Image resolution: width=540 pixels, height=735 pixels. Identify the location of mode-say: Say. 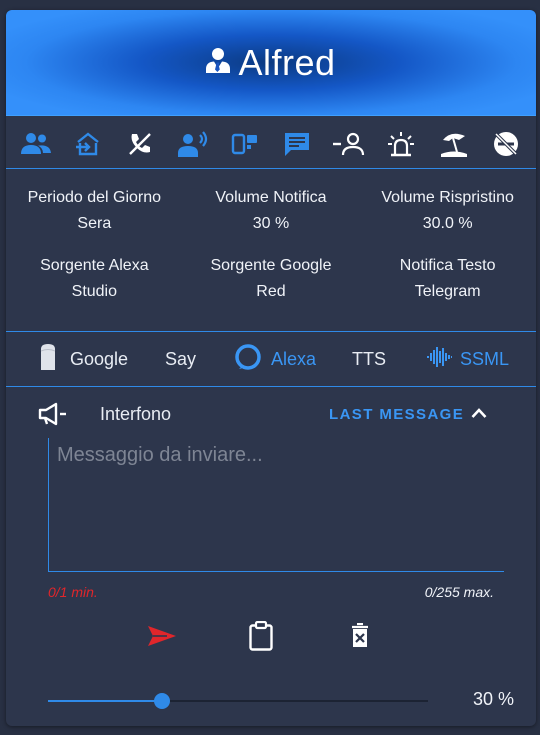
(180, 359).